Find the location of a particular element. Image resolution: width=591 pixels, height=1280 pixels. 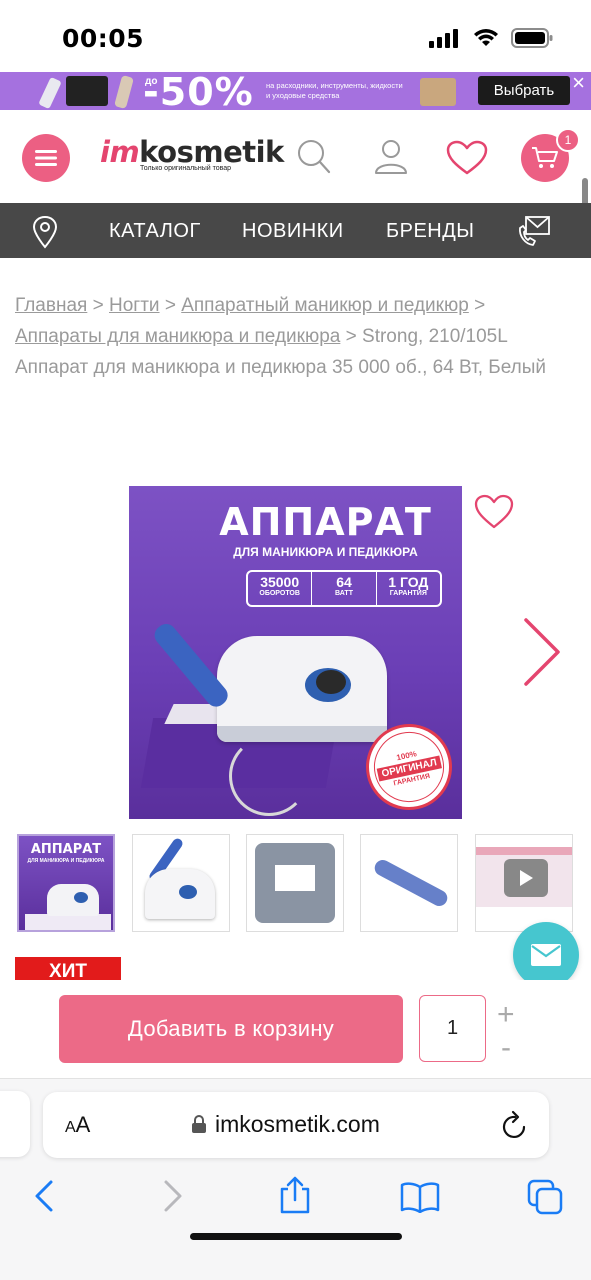

image-cord is located at coordinates (269, 776).